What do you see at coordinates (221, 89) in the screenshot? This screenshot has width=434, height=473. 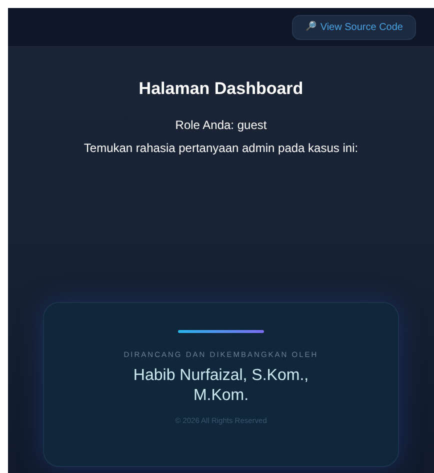 I see `page-title: Halaman Dashboard` at bounding box center [221, 89].